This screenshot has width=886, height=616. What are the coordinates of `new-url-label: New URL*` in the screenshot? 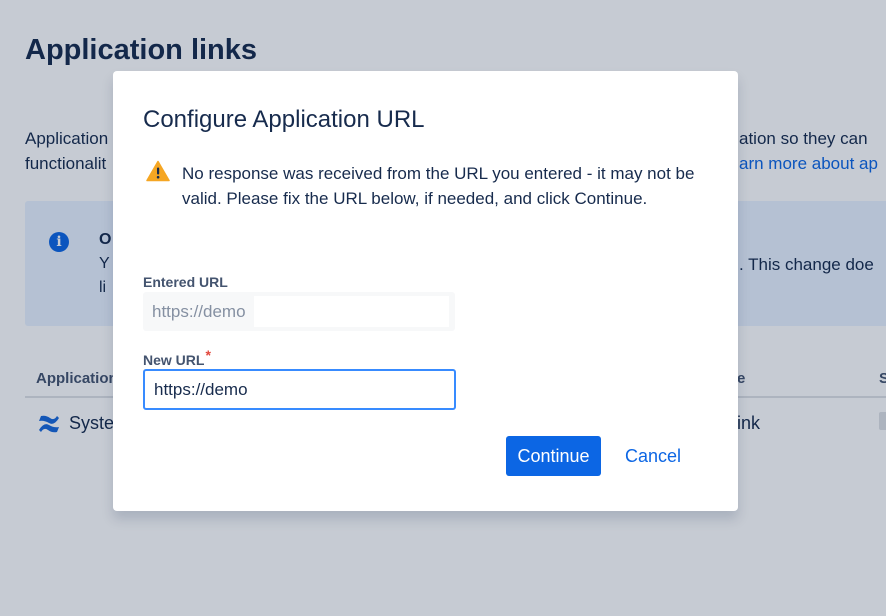 It's located at (177, 357).